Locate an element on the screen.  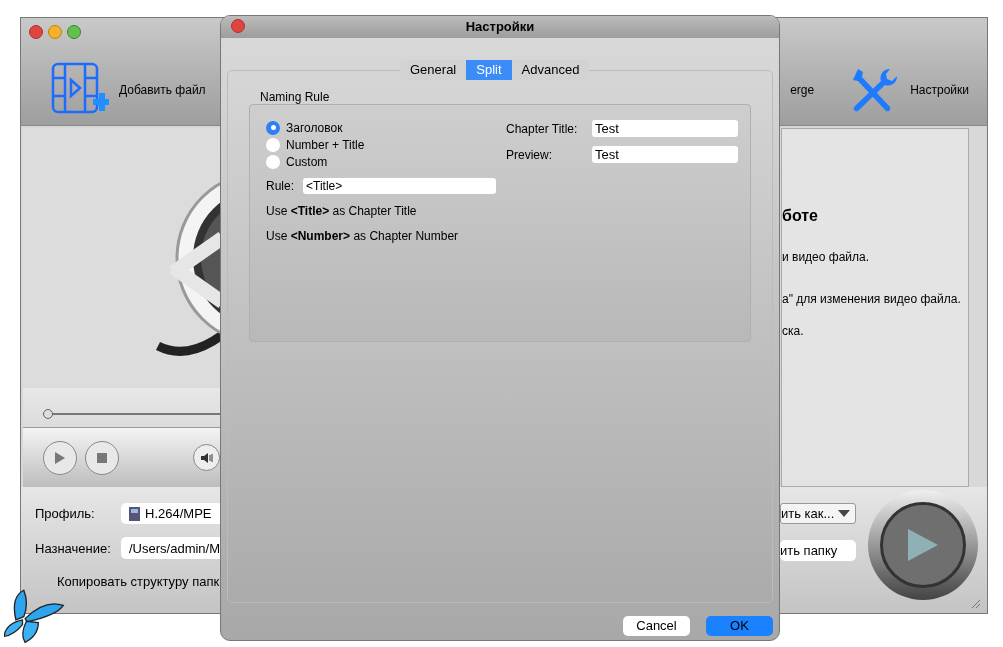
close-button is located at coordinates (36, 32).